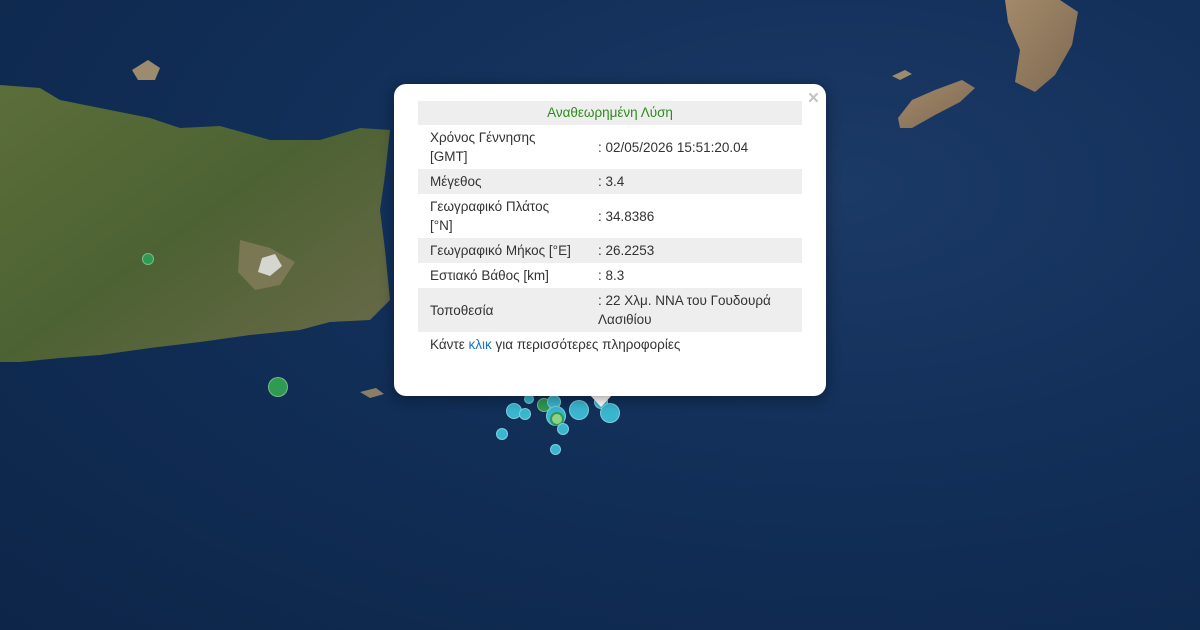 Image resolution: width=1200 pixels, height=630 pixels. Describe the element at coordinates (195, 223) in the screenshot. I see `crete-island` at that location.